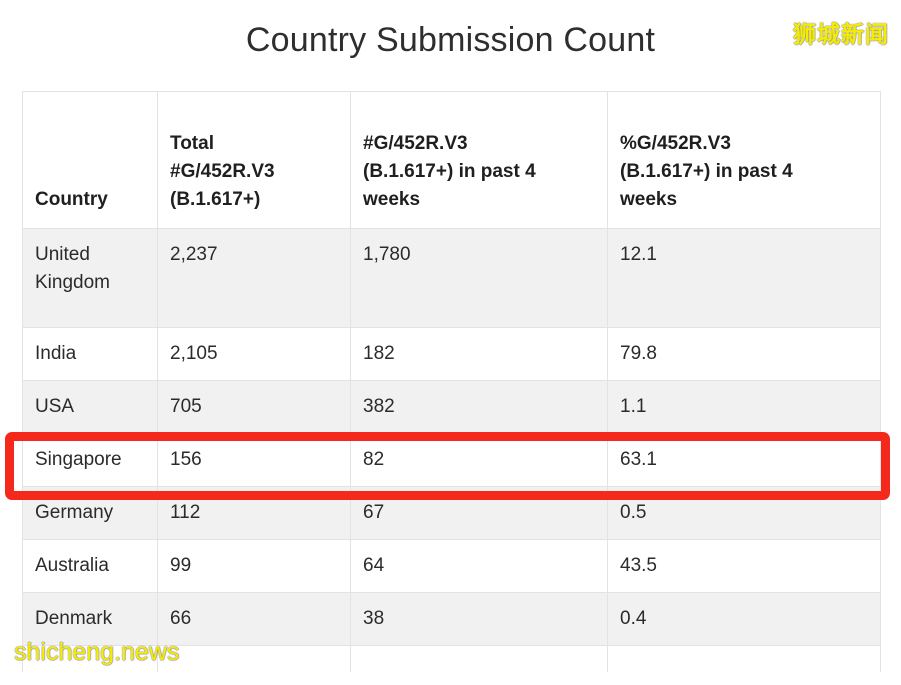  What do you see at coordinates (744, 619) in the screenshot?
I see `cell-pct-4w: 0.4` at bounding box center [744, 619].